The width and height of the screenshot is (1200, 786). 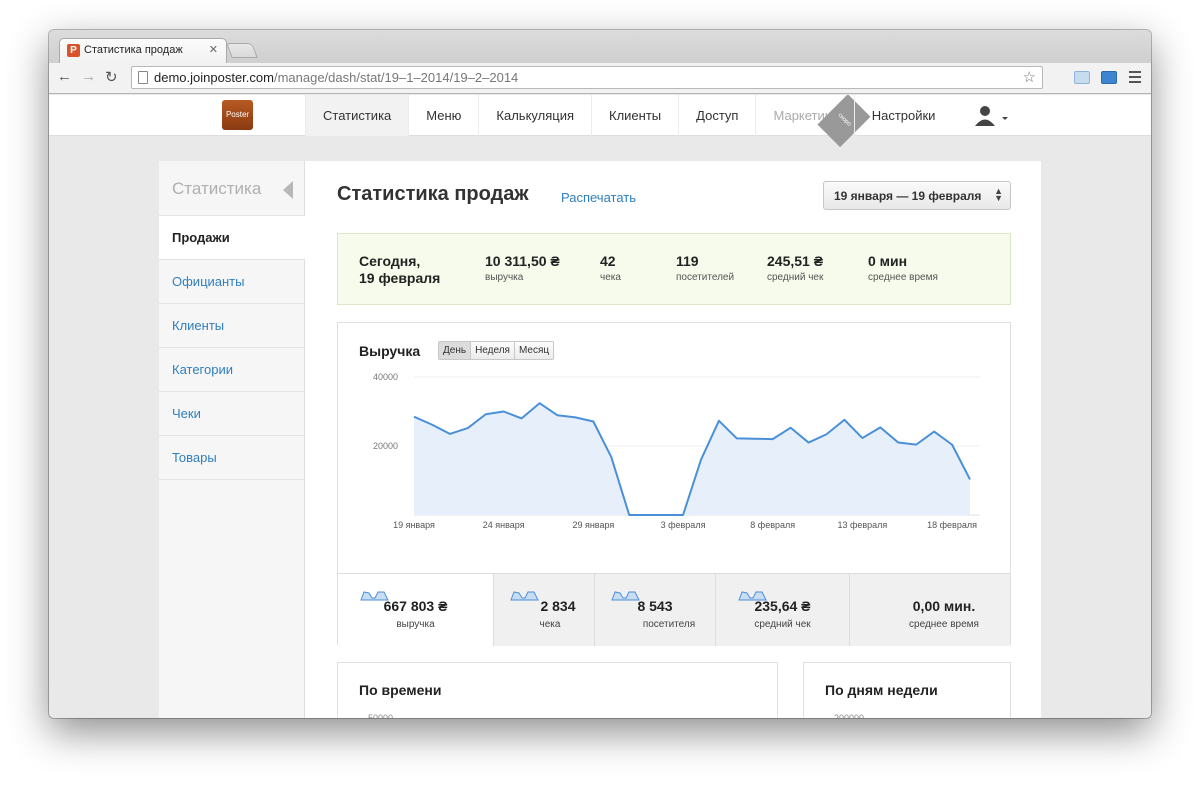 I want to click on user-icon, so click(x=991, y=116).